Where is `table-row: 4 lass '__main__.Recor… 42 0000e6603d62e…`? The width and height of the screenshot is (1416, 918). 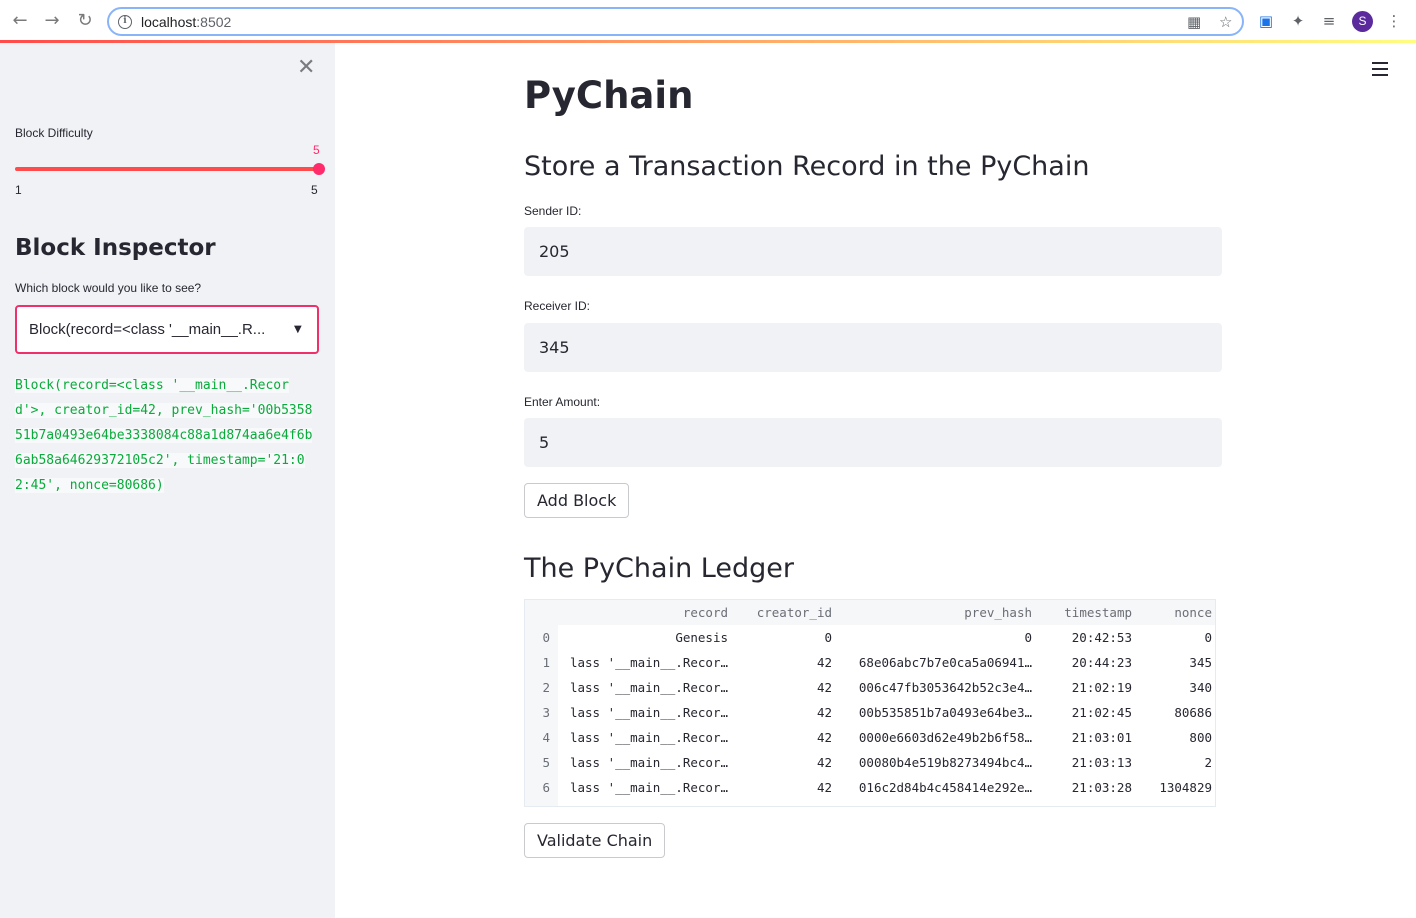 table-row: 4 lass '__main__.Recor… 42 0000e6603d62e… is located at coordinates (868, 737).